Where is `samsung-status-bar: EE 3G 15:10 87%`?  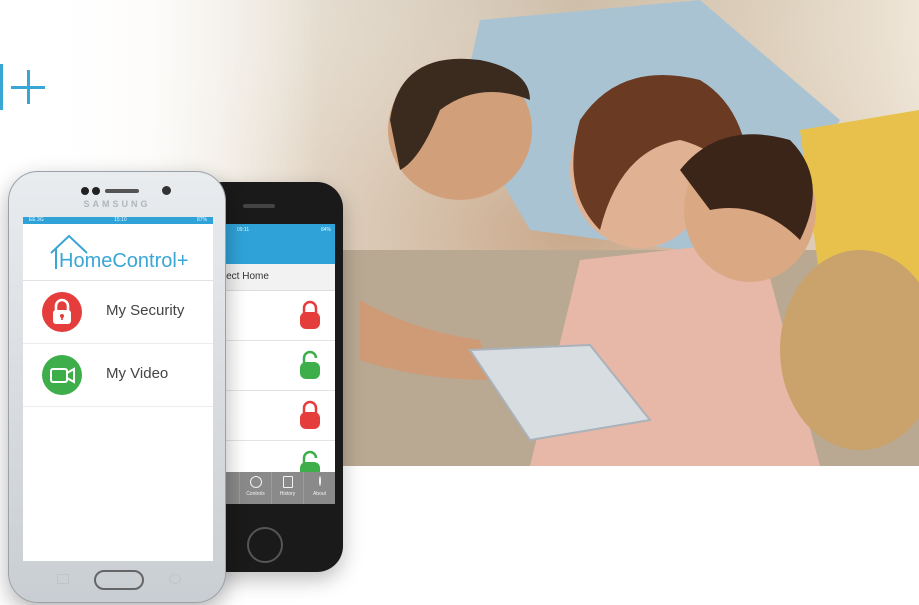 samsung-status-bar: EE 3G 15:10 87% is located at coordinates (118, 220).